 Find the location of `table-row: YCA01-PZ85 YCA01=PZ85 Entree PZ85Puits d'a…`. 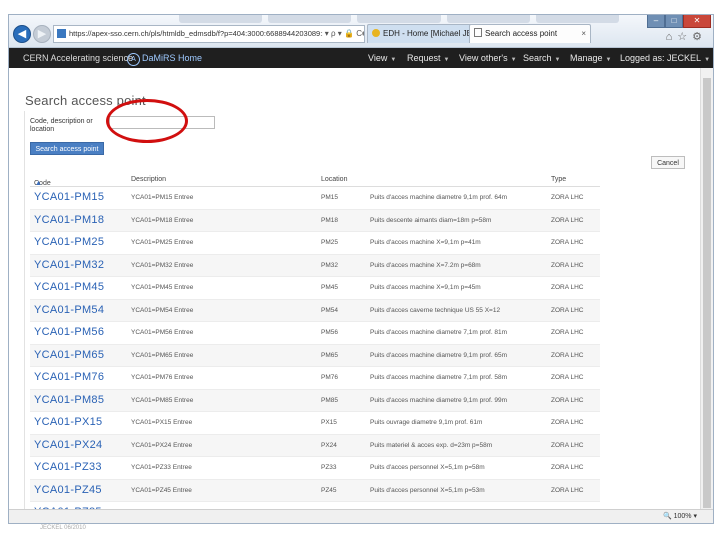

table-row: YCA01-PZ85 YCA01=PZ85 Entree PZ85Puits d'a… is located at coordinates (315, 505).